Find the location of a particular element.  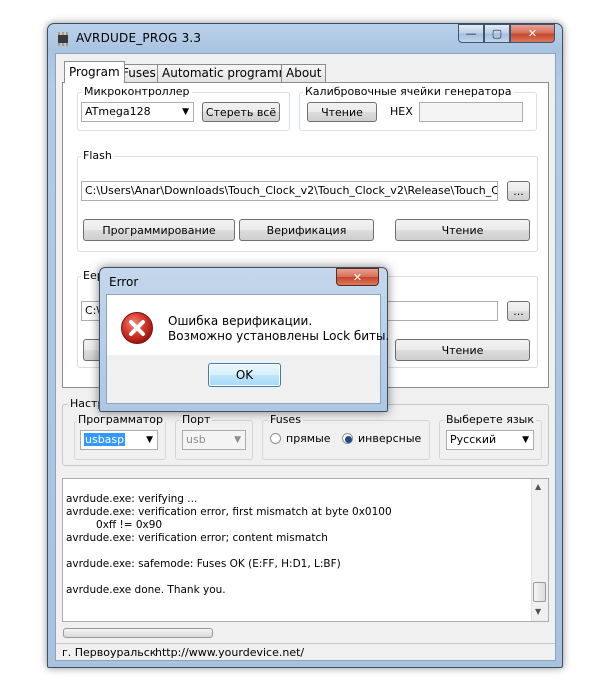

mcu-label: Микроконтроллер is located at coordinates (137, 91).